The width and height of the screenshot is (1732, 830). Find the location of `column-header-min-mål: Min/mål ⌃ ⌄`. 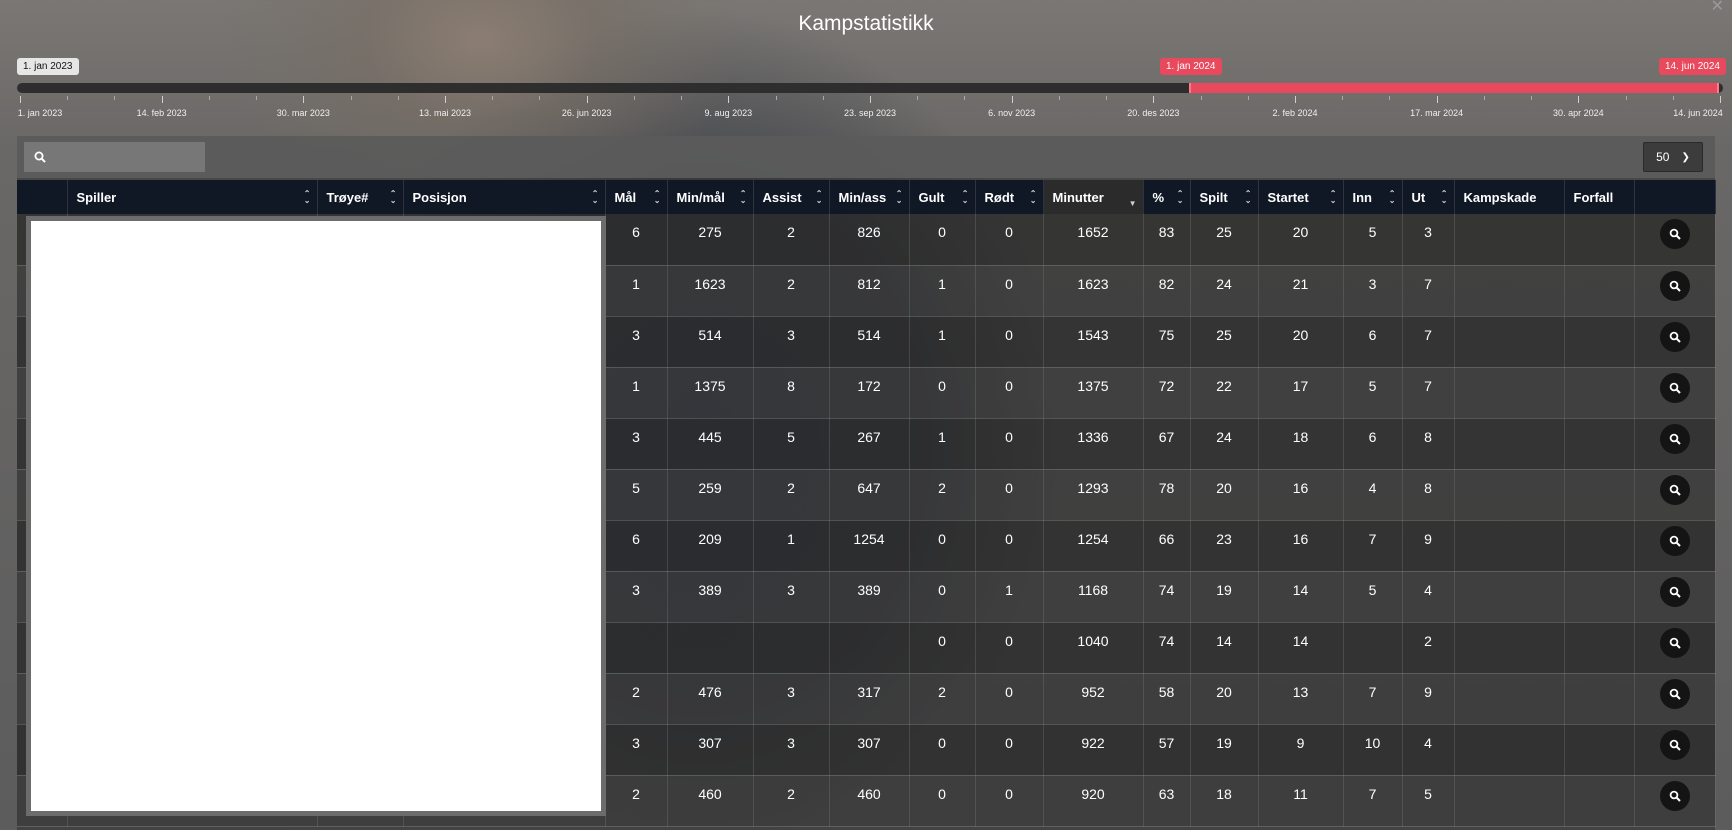

column-header-min-mål: Min/mål ⌃ ⌄ is located at coordinates (710, 197).